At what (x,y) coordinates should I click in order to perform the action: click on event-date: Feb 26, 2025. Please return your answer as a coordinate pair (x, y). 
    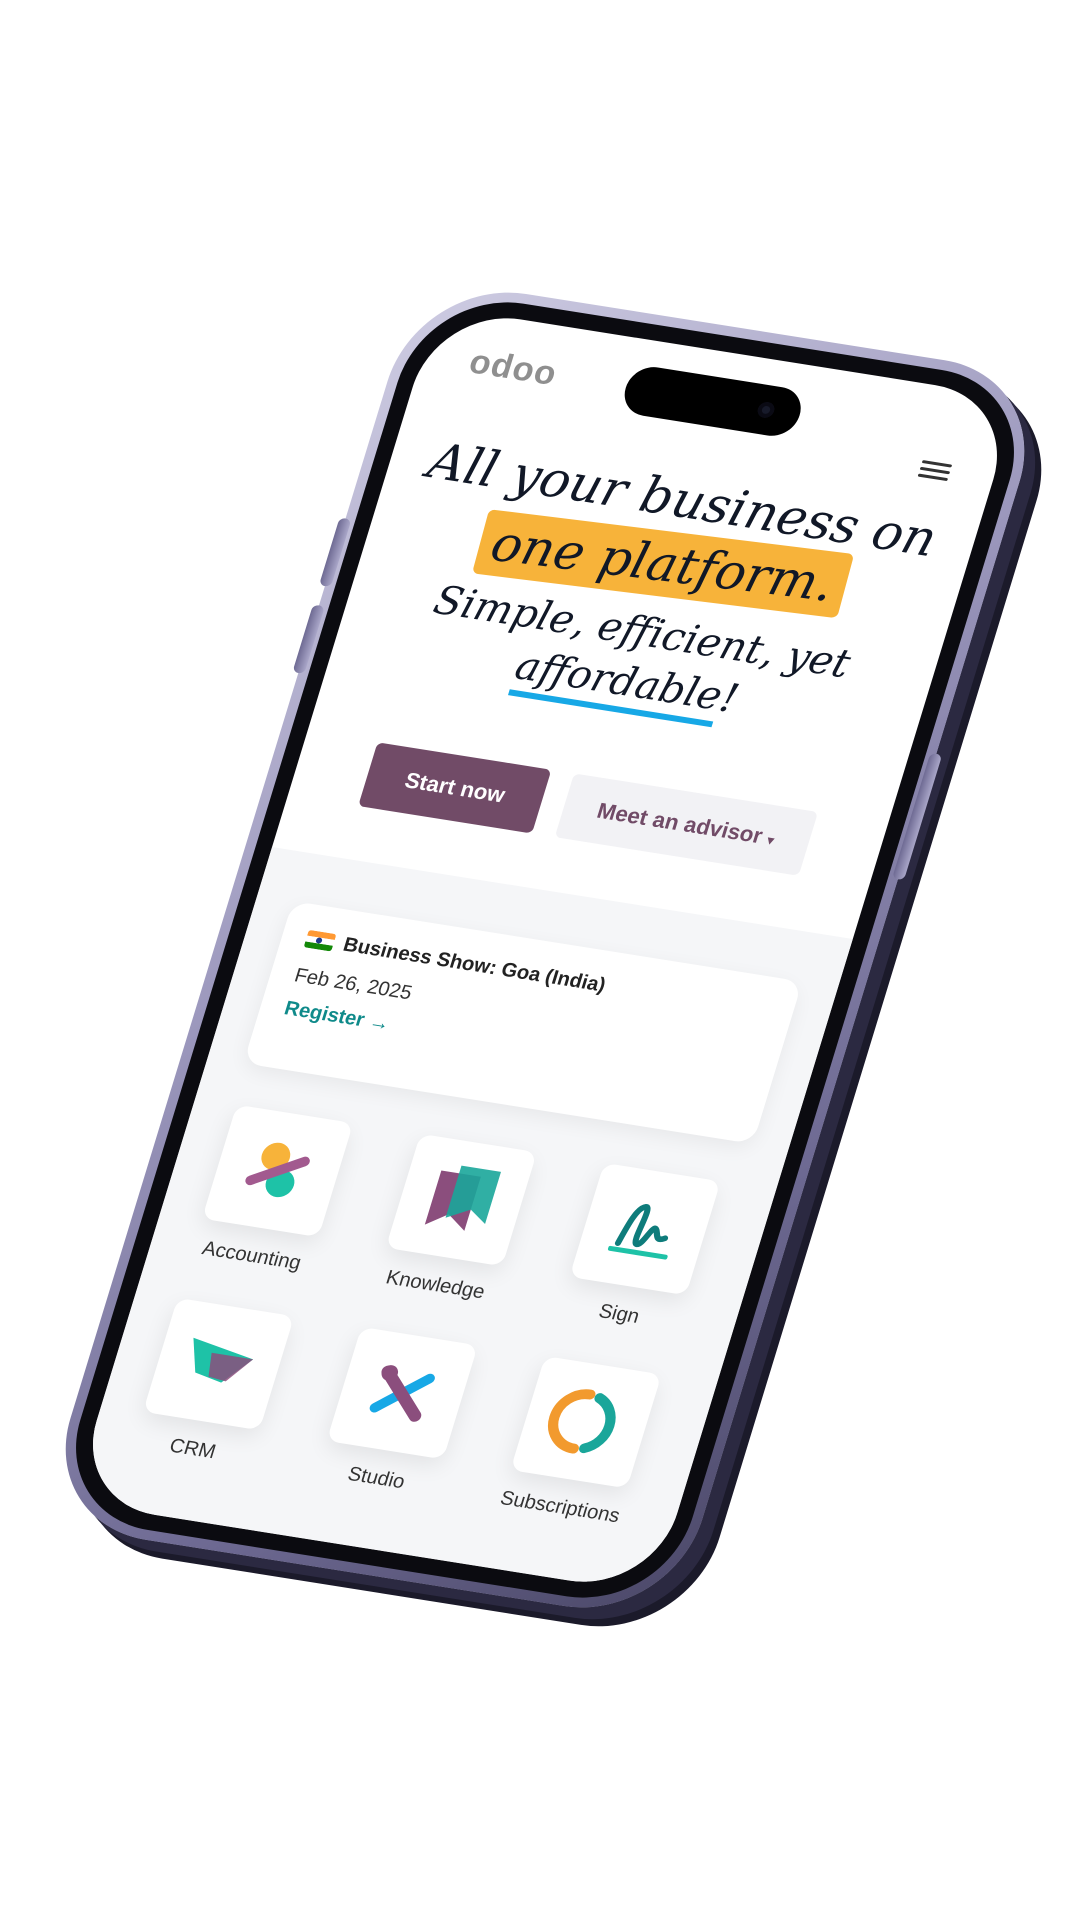
    Looking at the image, I should click on (353, 984).